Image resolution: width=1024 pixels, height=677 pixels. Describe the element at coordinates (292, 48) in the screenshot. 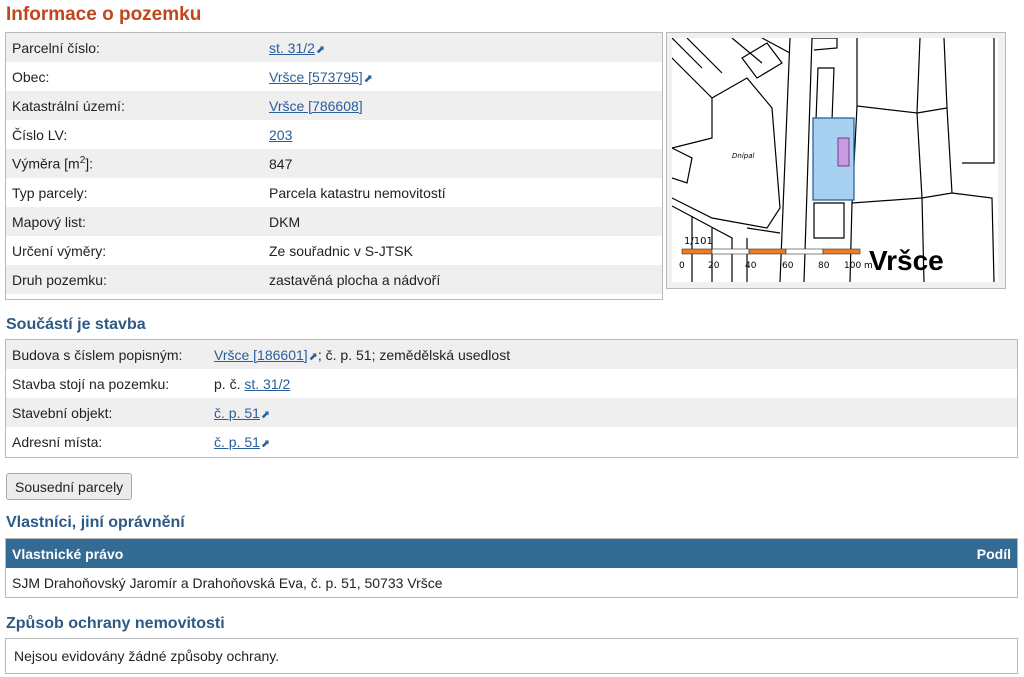

I see `parcel-number-link: st. 31/2` at that location.